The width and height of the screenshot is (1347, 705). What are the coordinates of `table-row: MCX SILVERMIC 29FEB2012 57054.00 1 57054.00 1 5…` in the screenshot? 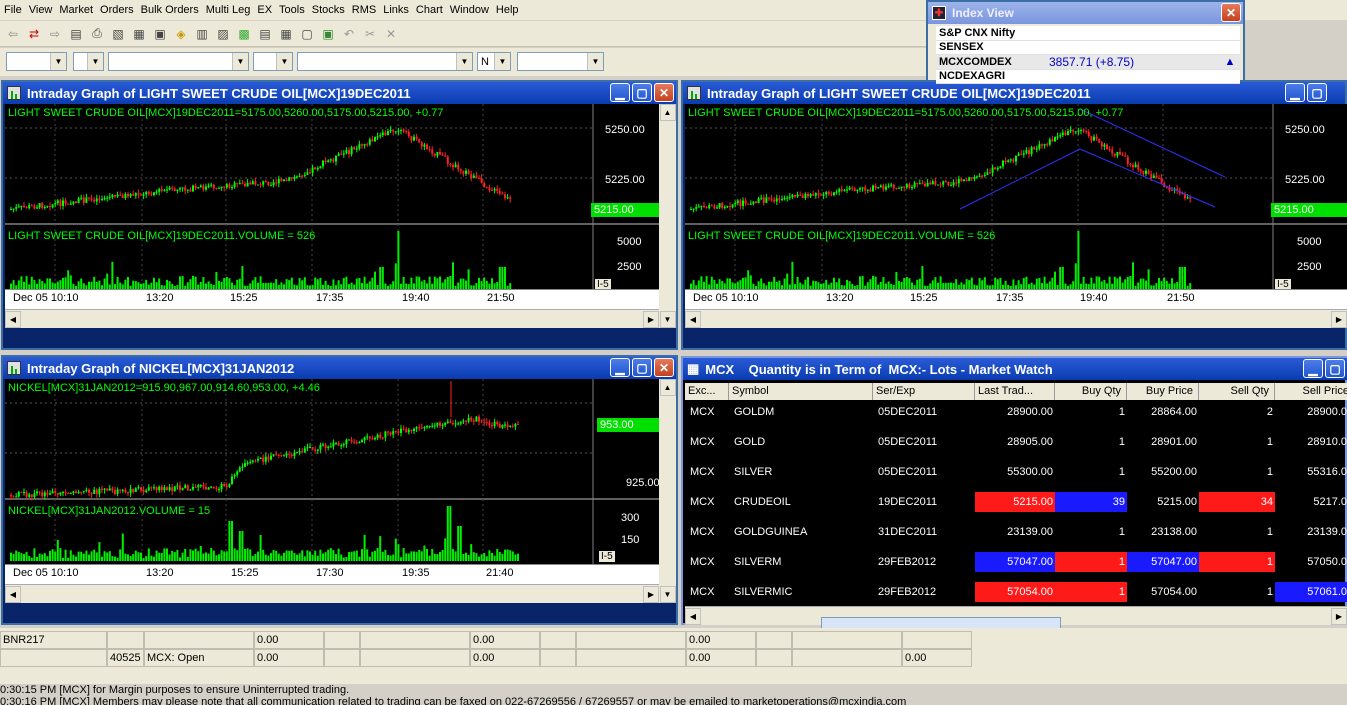 It's located at (1016, 592).